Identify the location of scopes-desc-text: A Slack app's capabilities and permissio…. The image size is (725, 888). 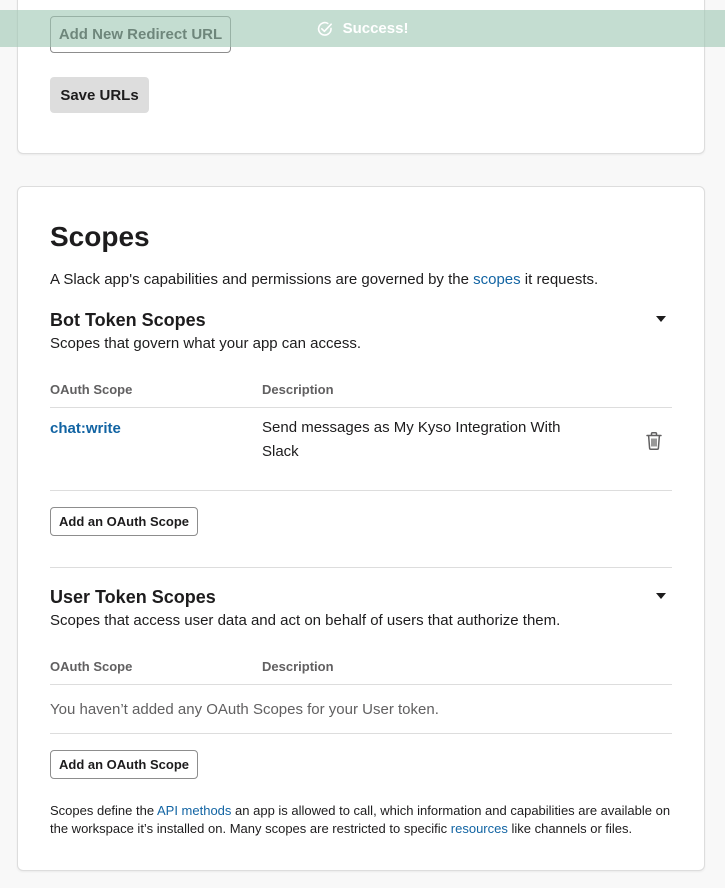
(262, 279).